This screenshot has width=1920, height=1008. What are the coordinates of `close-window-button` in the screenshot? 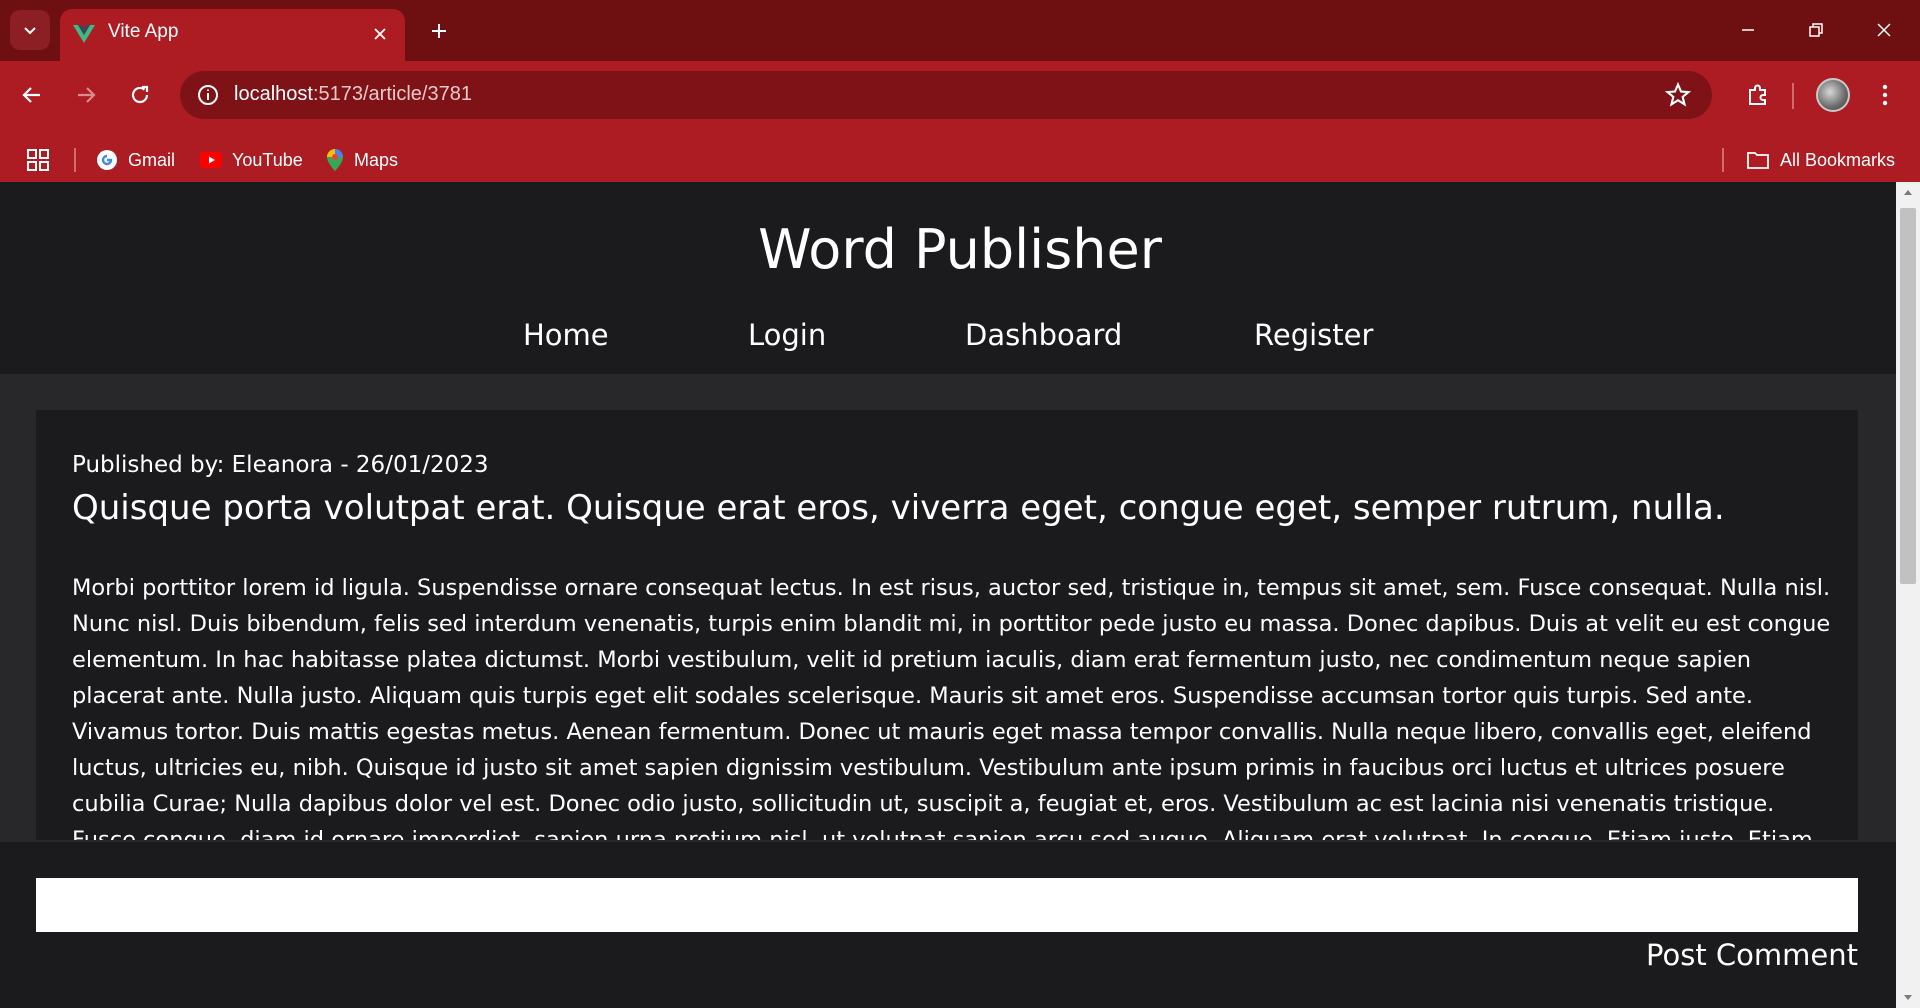 It's located at (1884, 30).